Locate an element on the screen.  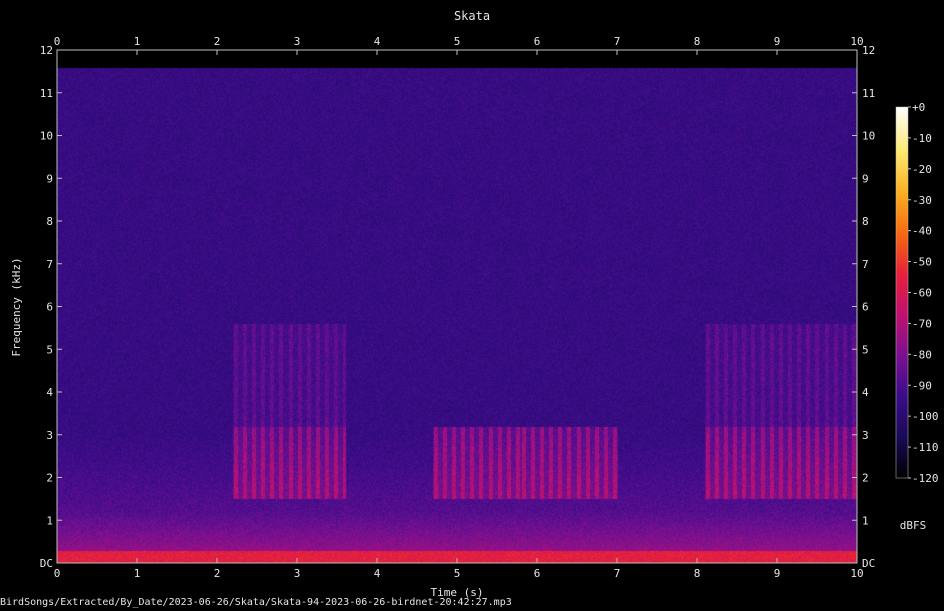
colorbar-tick-label: -110 is located at coordinates (925, 447).